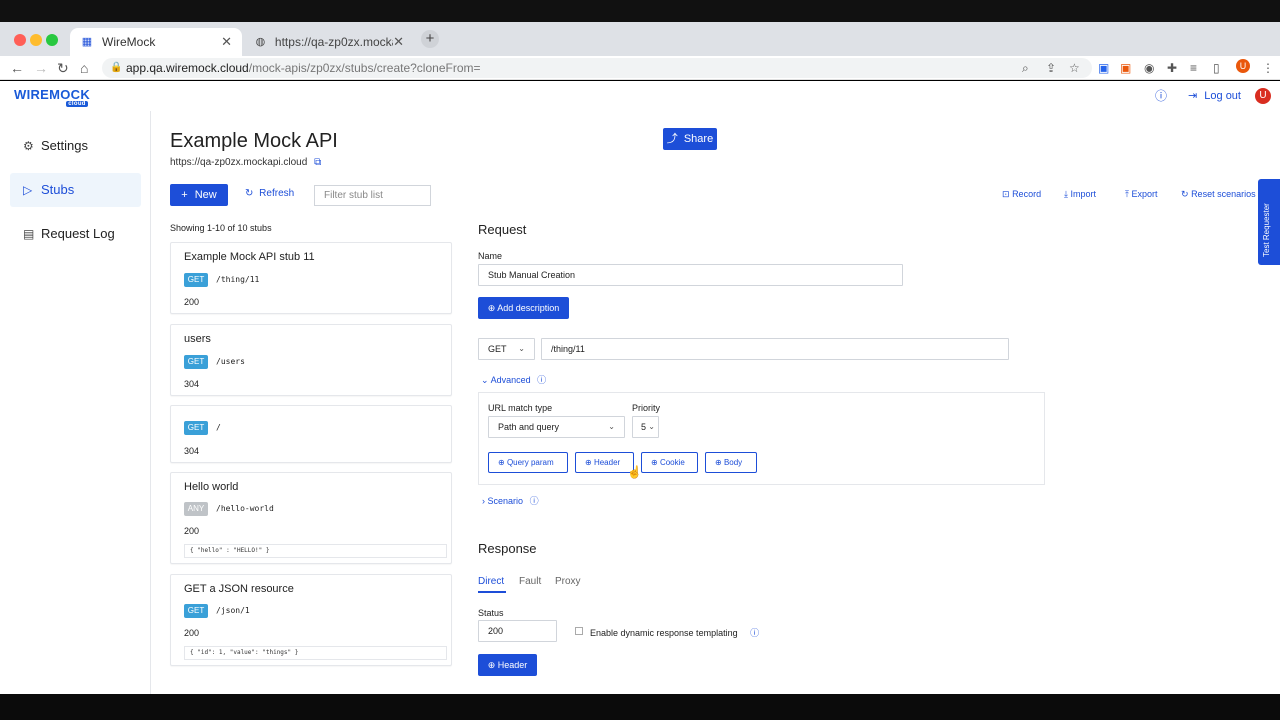 The image size is (1280, 720). Describe the element at coordinates (311, 360) in the screenshot. I see `stub-card: users GET /users 304` at that location.